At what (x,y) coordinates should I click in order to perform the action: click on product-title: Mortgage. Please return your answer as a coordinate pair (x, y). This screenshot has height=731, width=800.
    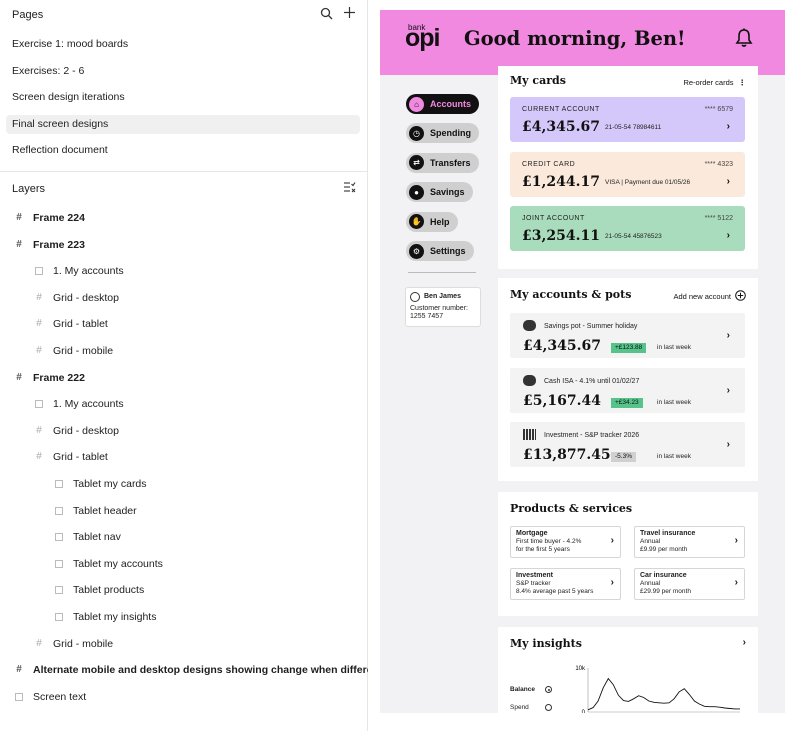
    Looking at the image, I should click on (532, 533).